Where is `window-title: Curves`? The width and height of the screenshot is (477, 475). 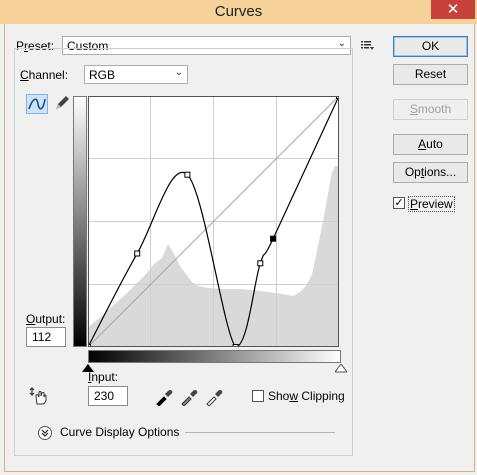 window-title: Curves is located at coordinates (238, 11).